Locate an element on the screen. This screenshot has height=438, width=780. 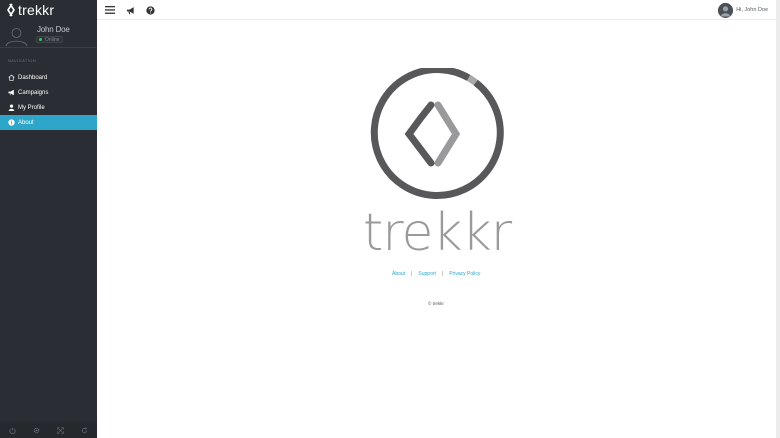
copyright-text: © trekkr is located at coordinates (436, 303).